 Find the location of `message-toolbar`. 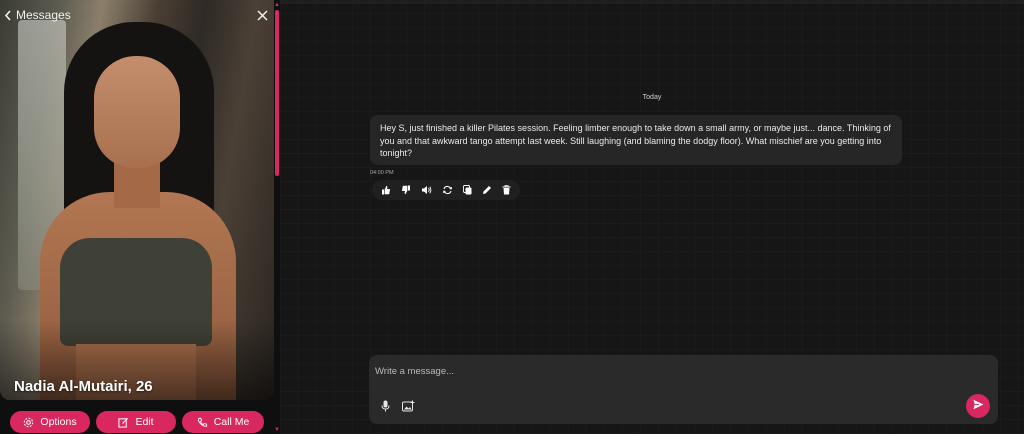

message-toolbar is located at coordinates (446, 190).